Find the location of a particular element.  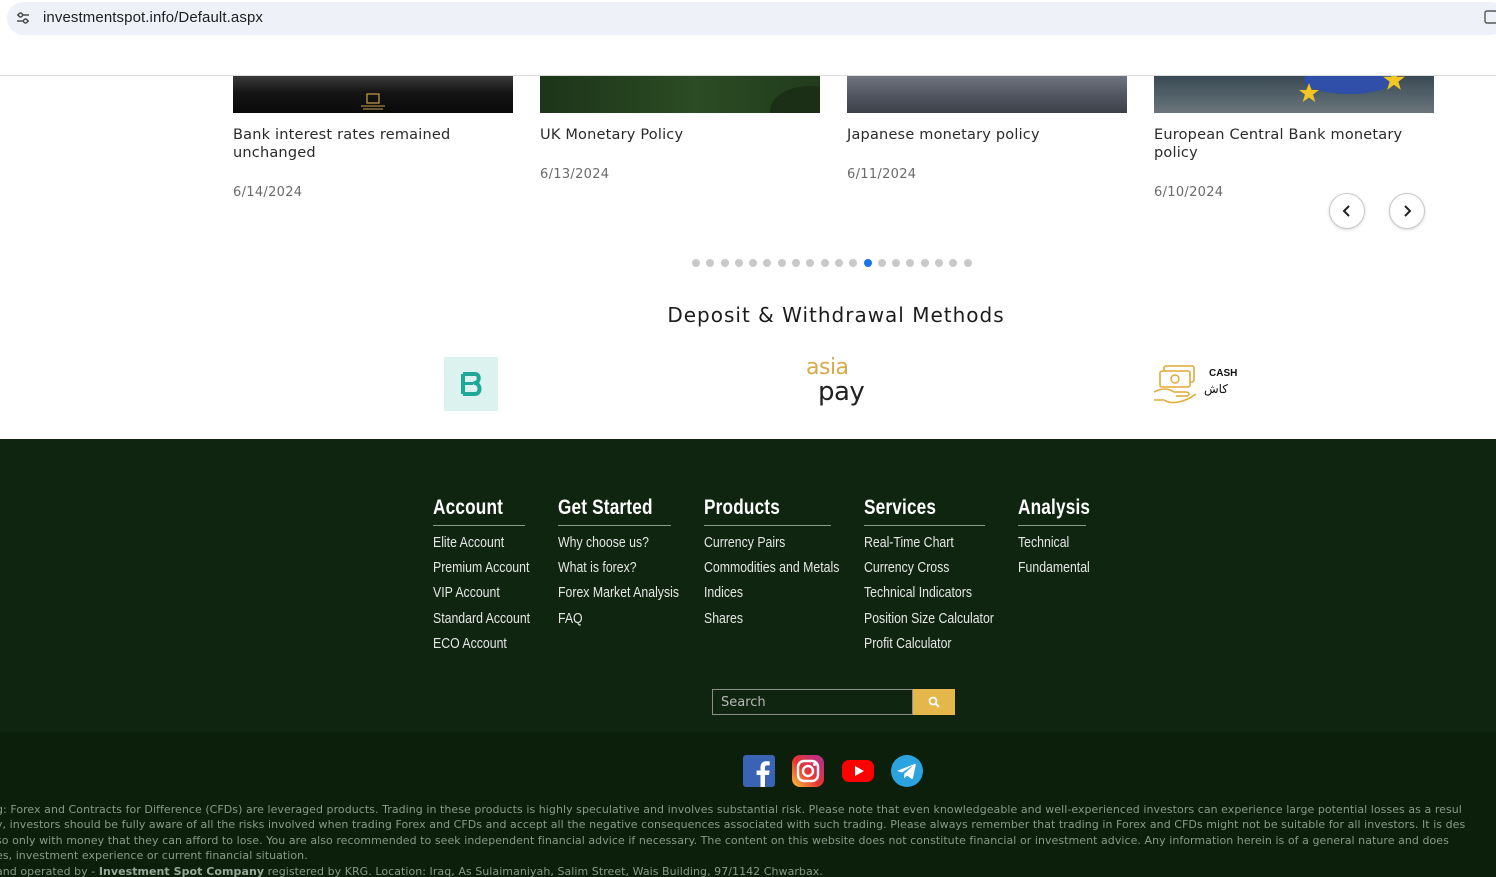

footer-link: Currency Cross is located at coordinates (929, 567).